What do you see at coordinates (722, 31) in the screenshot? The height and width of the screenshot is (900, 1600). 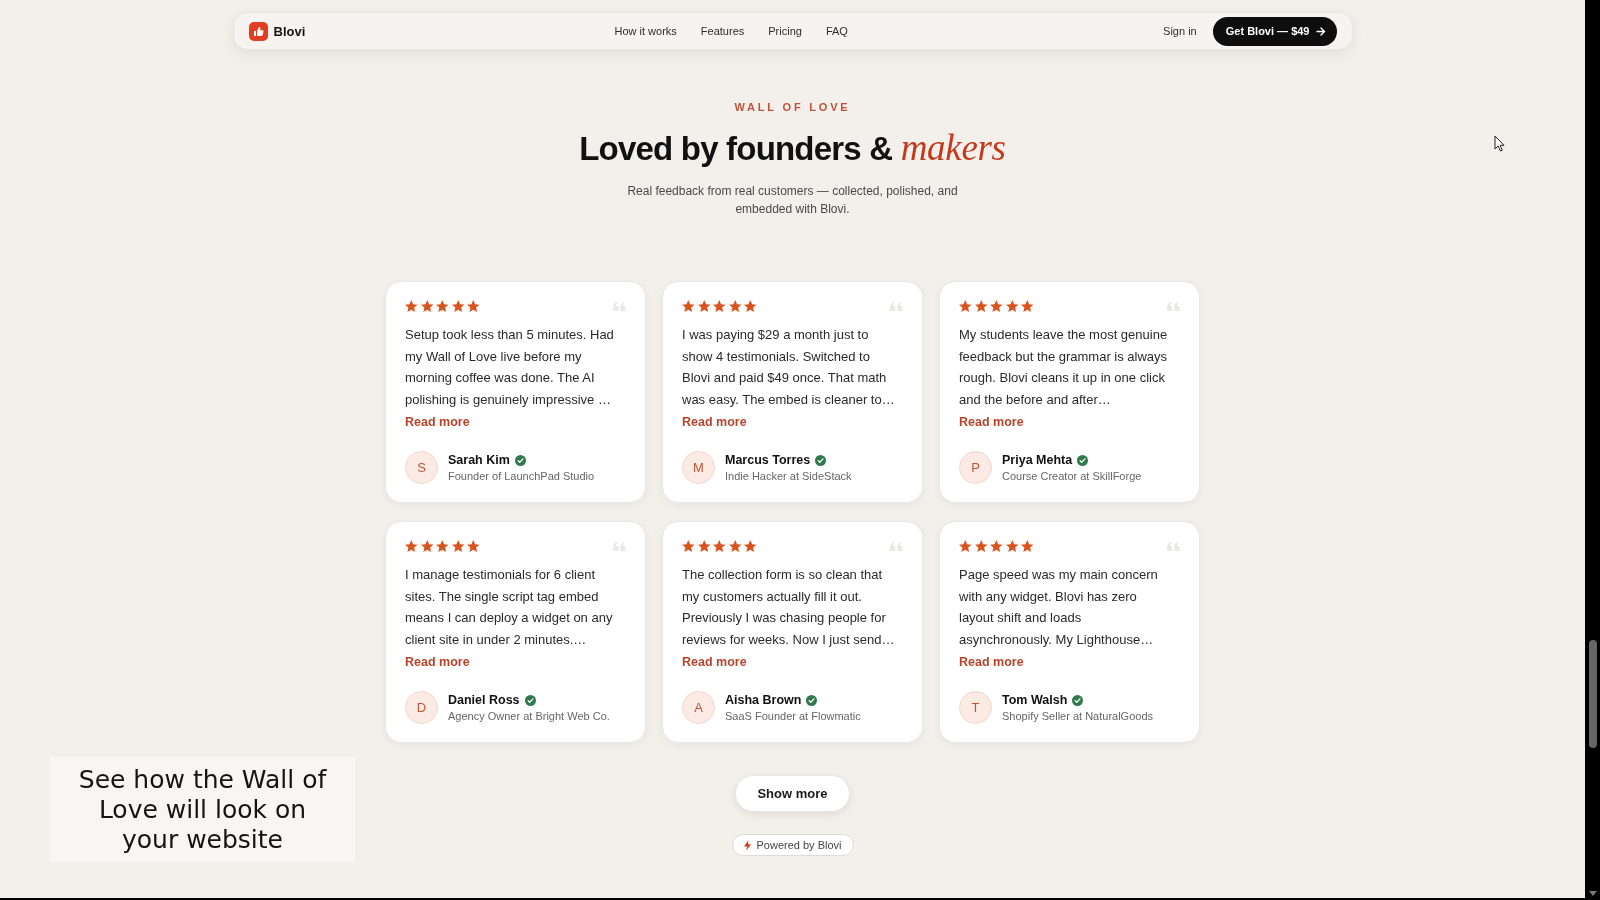 I see `nav-link: Features` at bounding box center [722, 31].